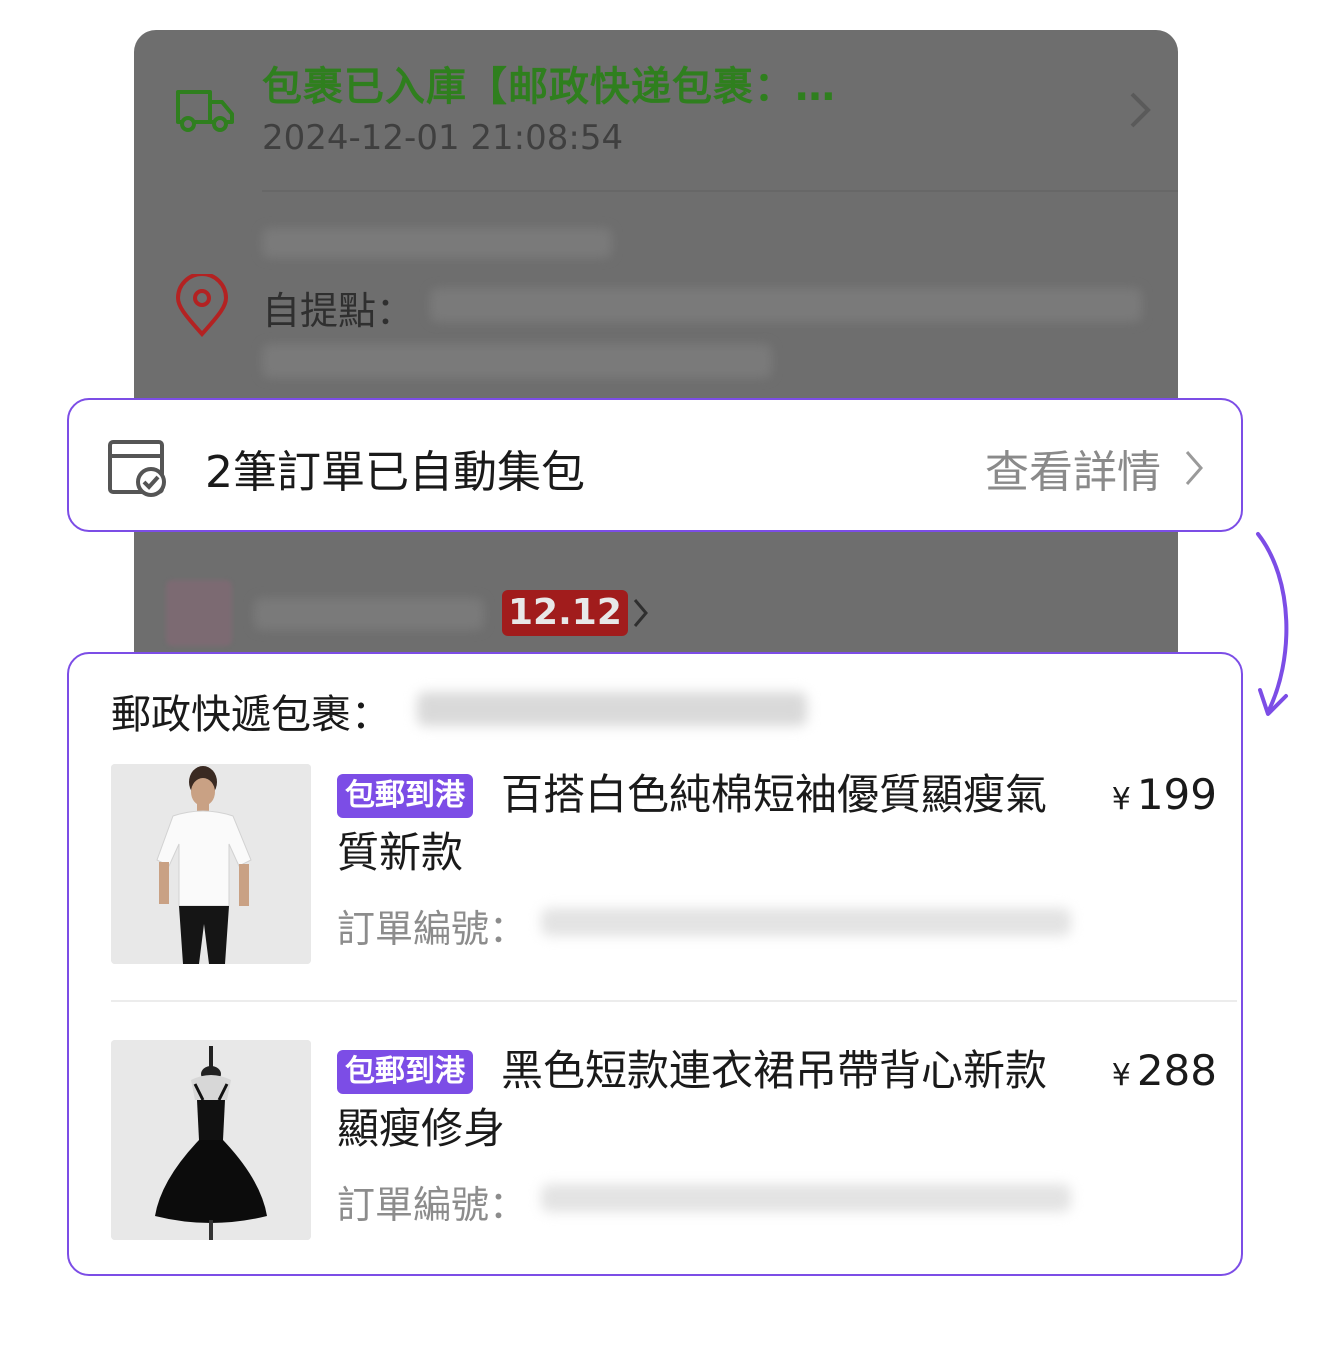 The image size is (1344, 1346). What do you see at coordinates (338, 311) in the screenshot?
I see `pickup-label: 自提點：` at bounding box center [338, 311].